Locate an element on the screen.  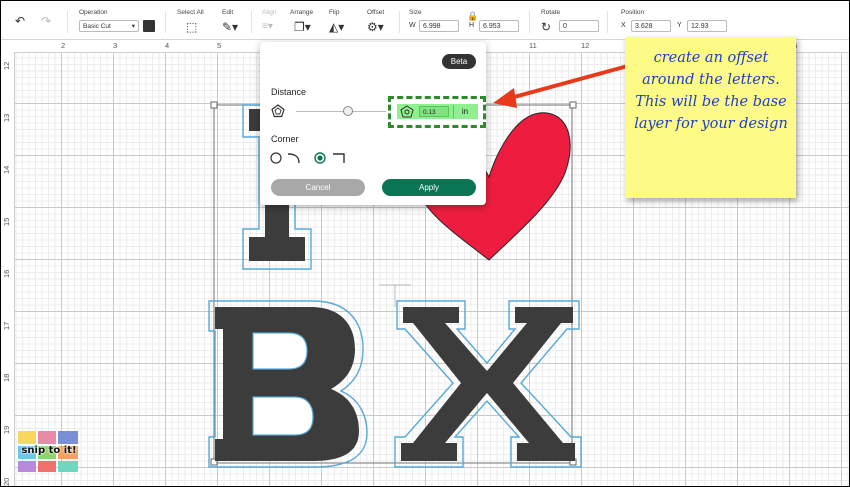
distance-input: 0.13 is located at coordinates (434, 111).